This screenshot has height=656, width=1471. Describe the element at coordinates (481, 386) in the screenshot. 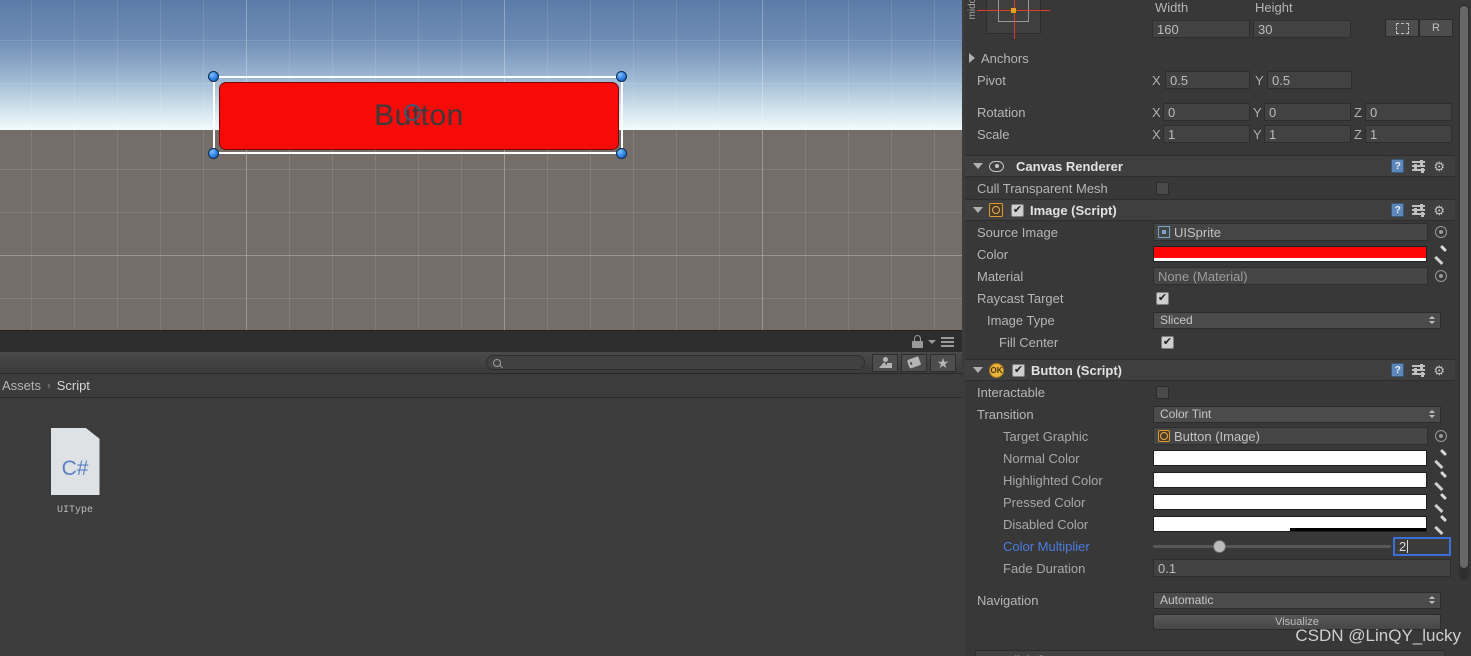

I see `breadcrumb: Assets › Script` at that location.